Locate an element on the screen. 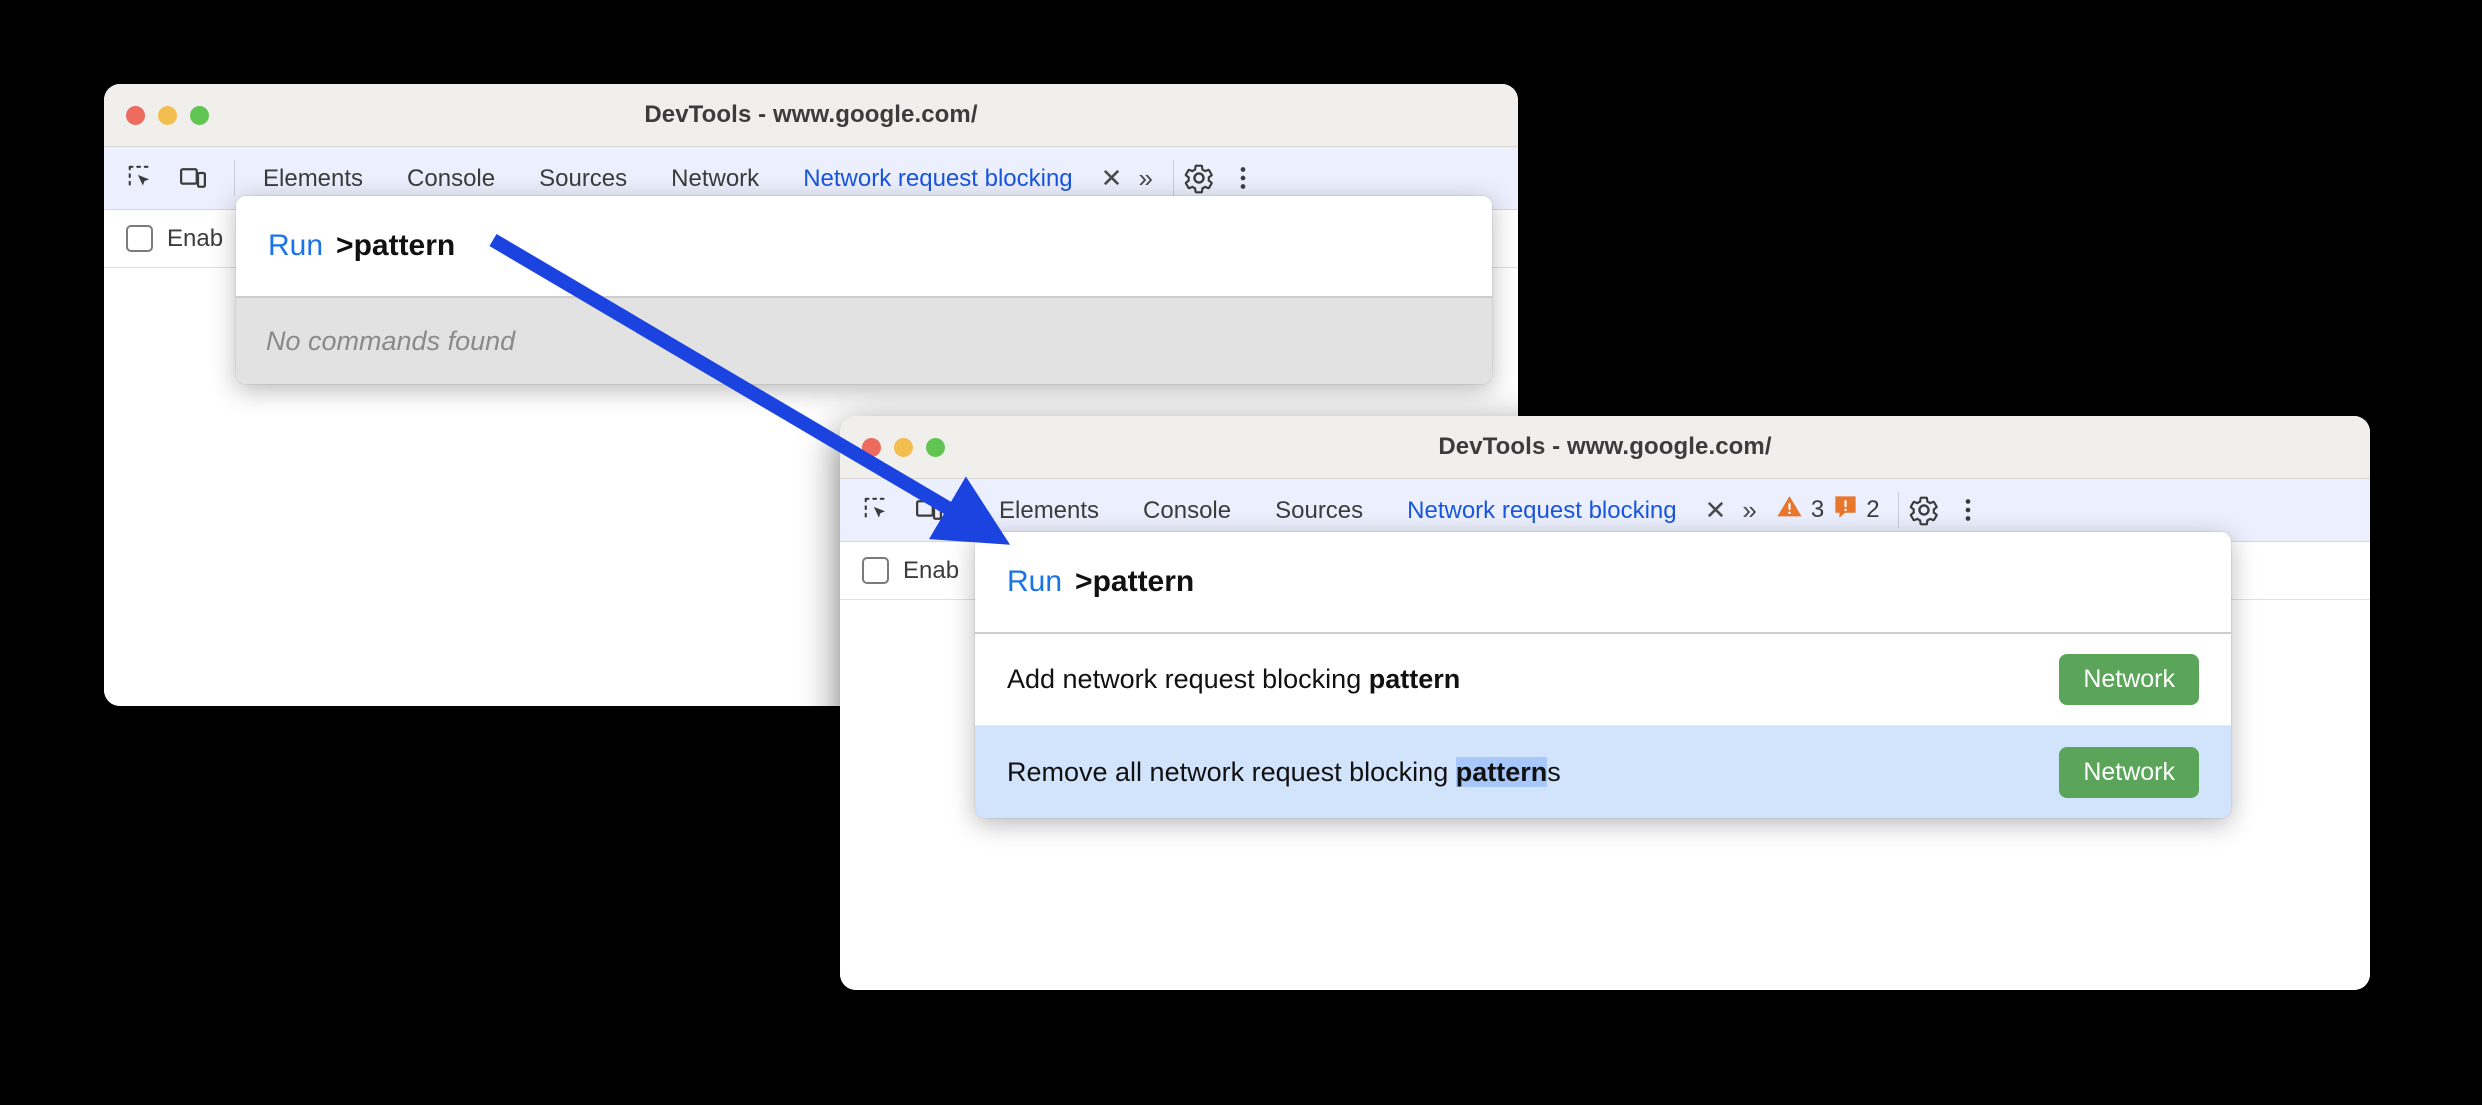 This screenshot has height=1105, width=2482. warning-badge: 3 is located at coordinates (1799, 510).